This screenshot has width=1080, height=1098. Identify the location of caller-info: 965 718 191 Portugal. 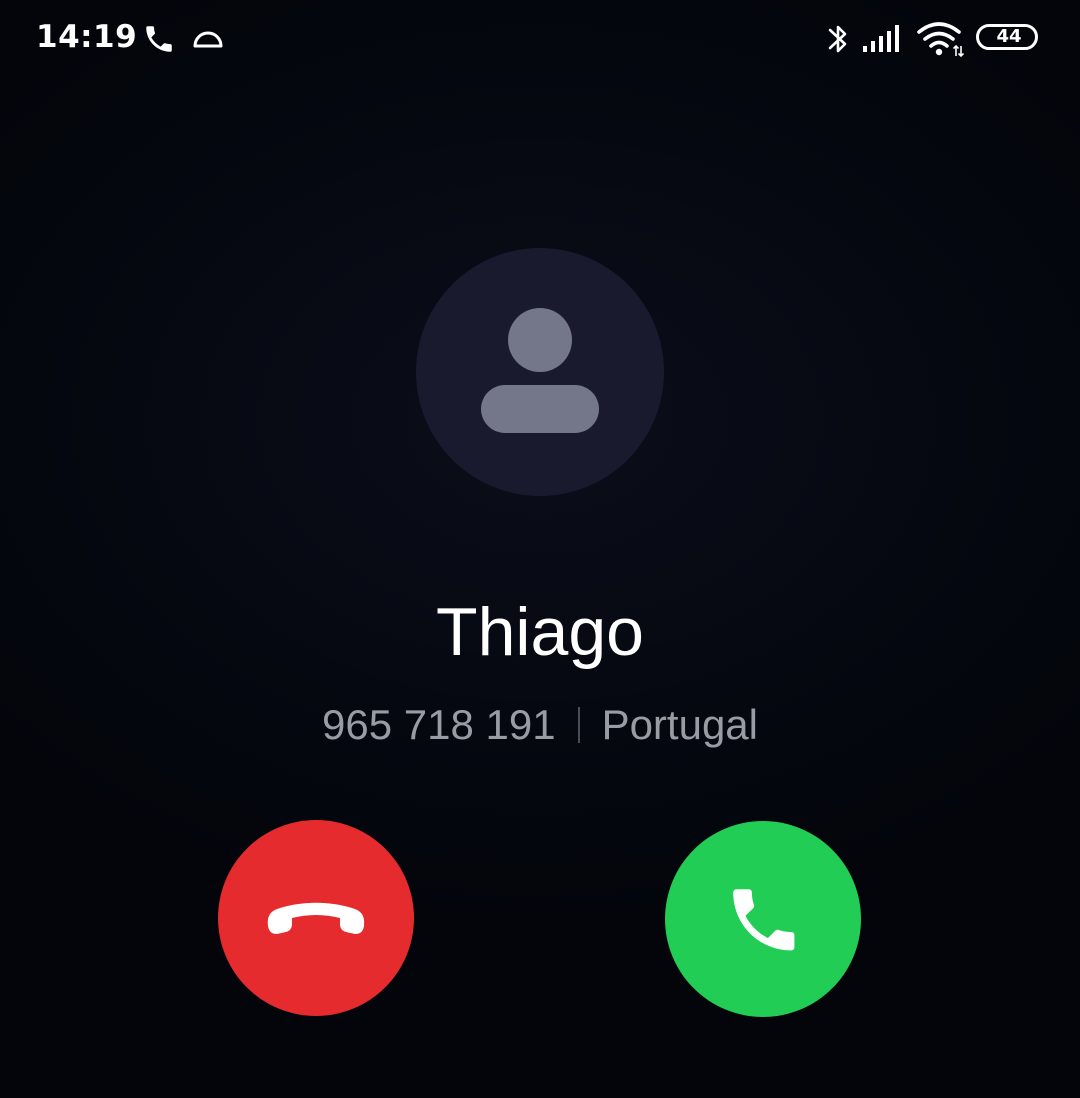
(540, 725).